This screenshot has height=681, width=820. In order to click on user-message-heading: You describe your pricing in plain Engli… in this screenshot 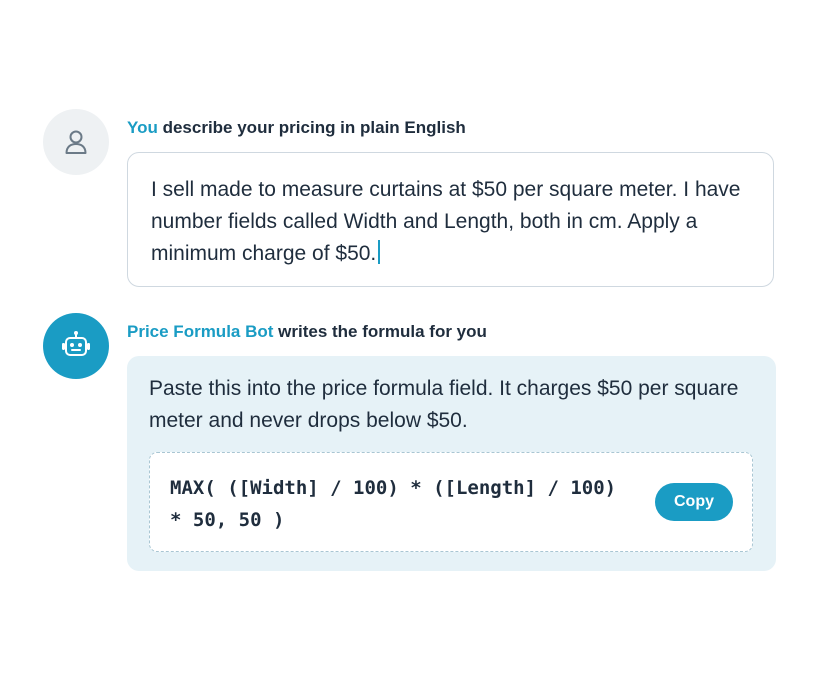, I will do `click(296, 128)`.